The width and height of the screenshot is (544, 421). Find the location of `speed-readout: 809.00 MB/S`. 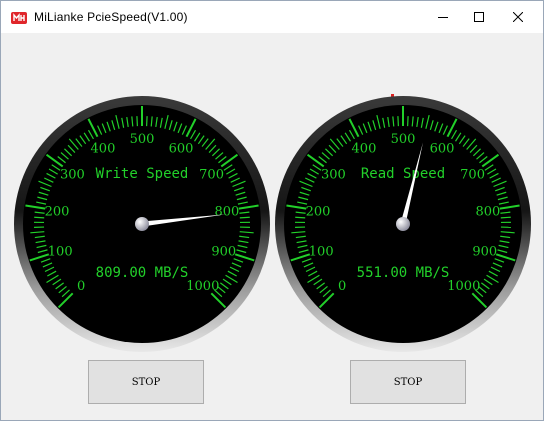

speed-readout: 809.00 MB/S is located at coordinates (142, 273).